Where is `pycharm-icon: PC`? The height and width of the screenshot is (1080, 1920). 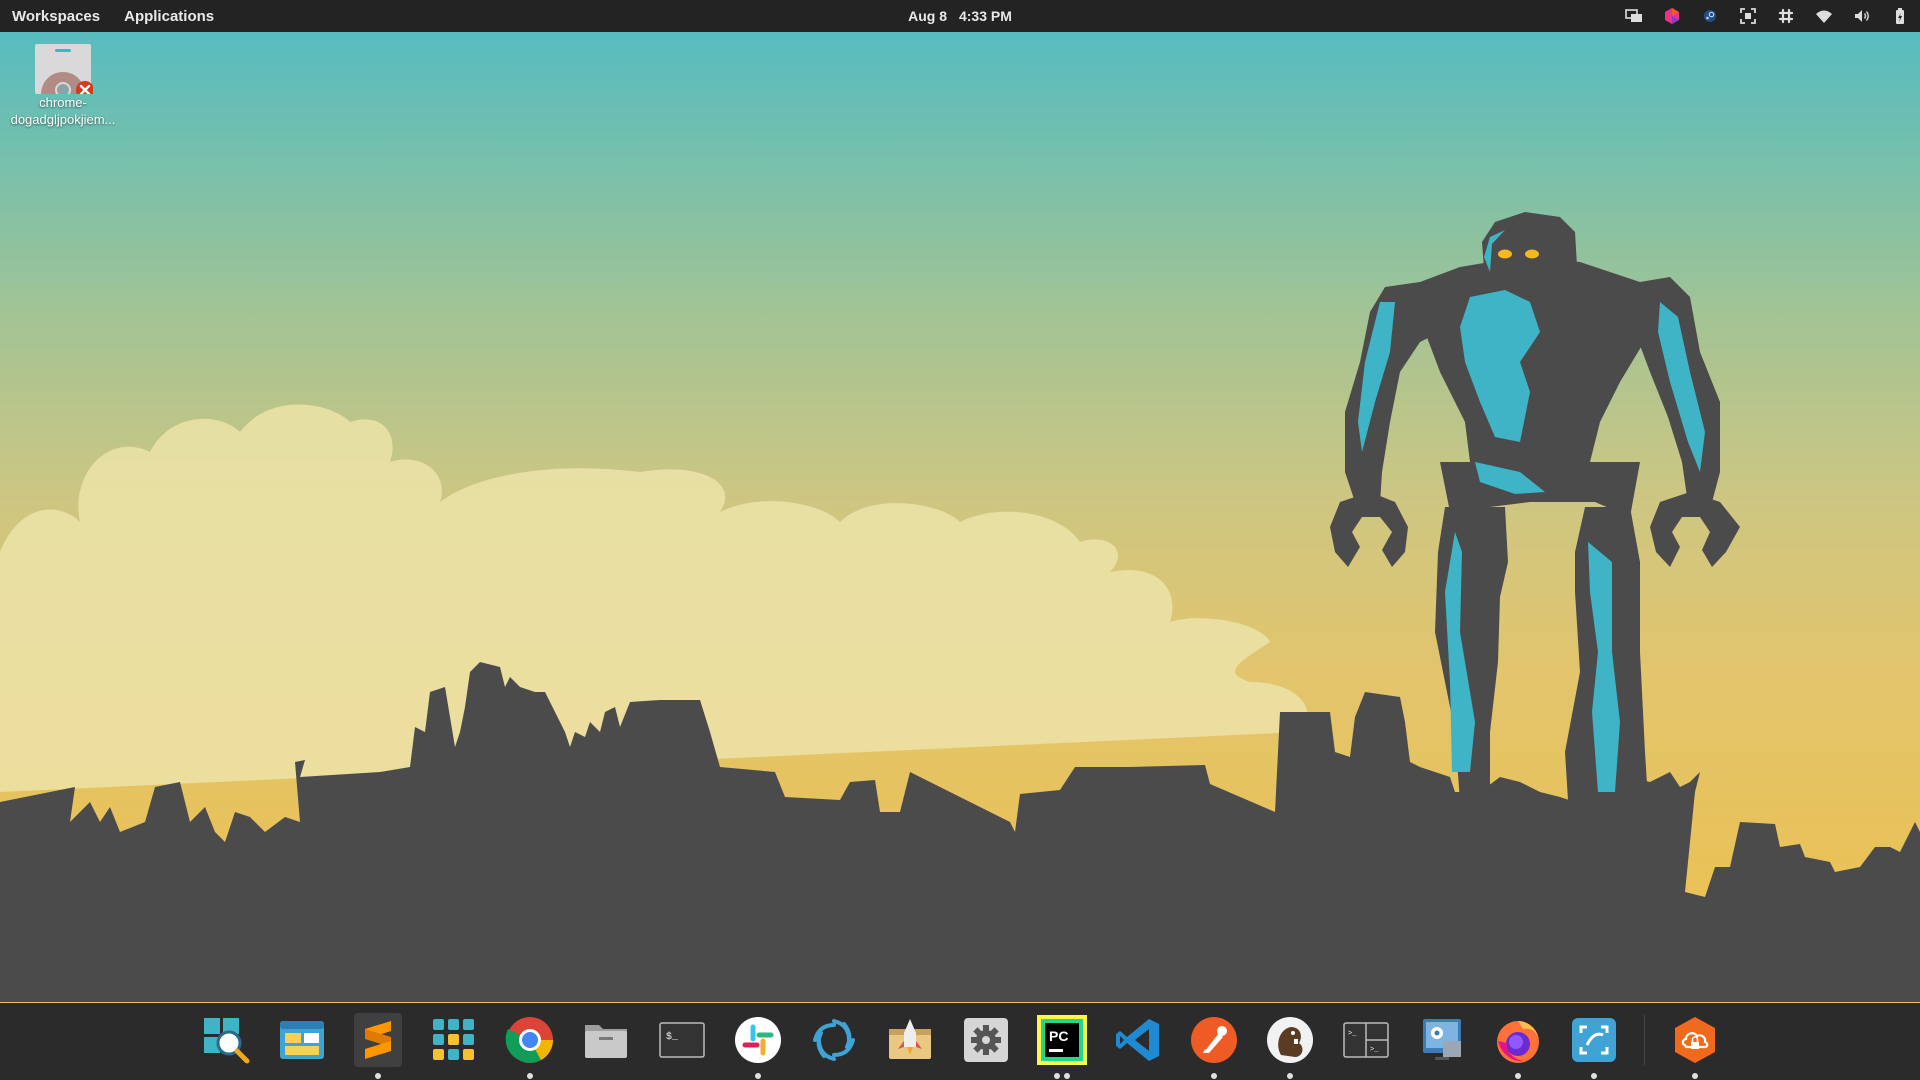
pycharm-icon: PC is located at coordinates (1061, 1040).